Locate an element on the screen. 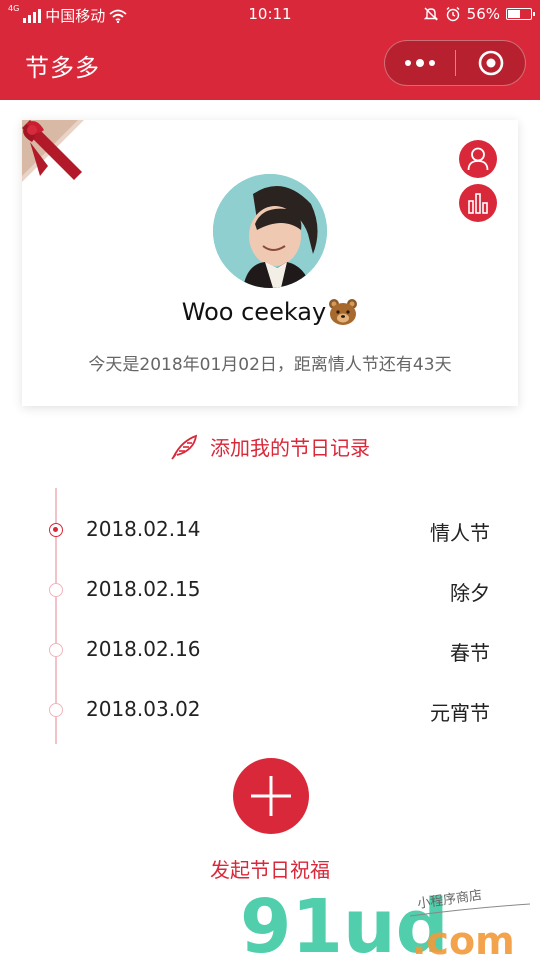 This screenshot has height=960, width=540. countdown-text: 今天是2018年01月02日，距离情人节还有43天 is located at coordinates (270, 365).